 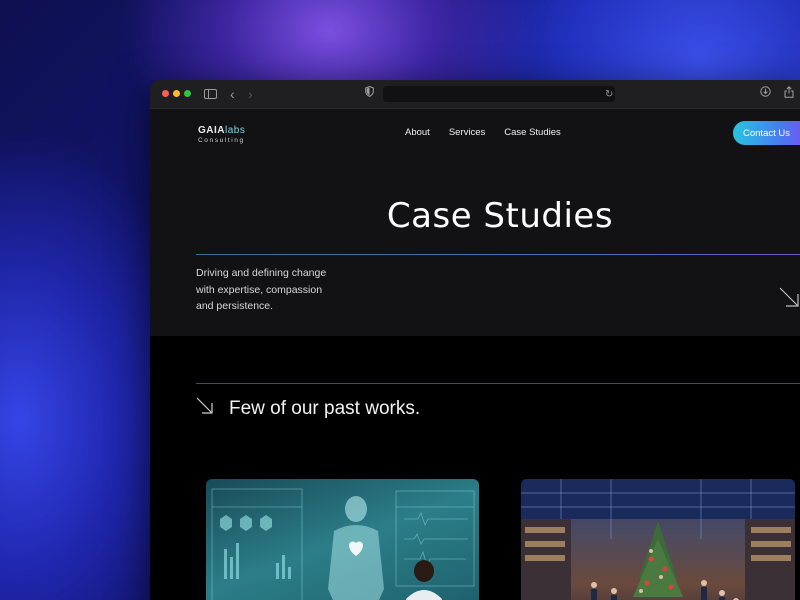 I want to click on back-arrow-icon: ‹, so click(x=232, y=94).